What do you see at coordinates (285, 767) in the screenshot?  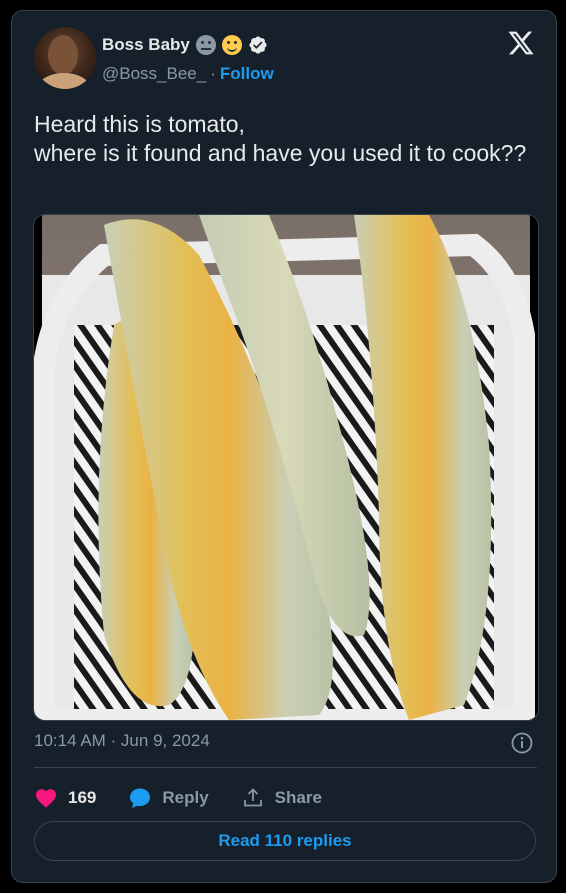 I see `divider` at bounding box center [285, 767].